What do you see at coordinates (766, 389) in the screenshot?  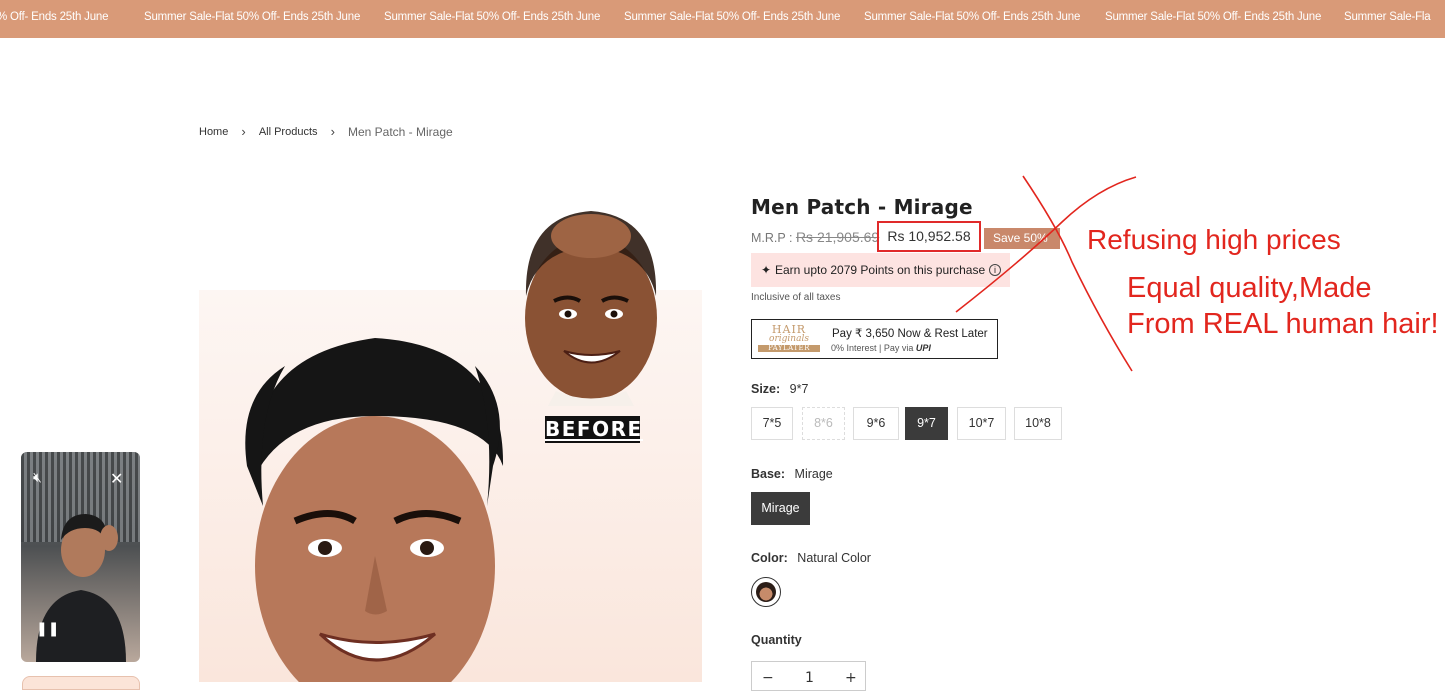 I see `size-label: Size:` at bounding box center [766, 389].